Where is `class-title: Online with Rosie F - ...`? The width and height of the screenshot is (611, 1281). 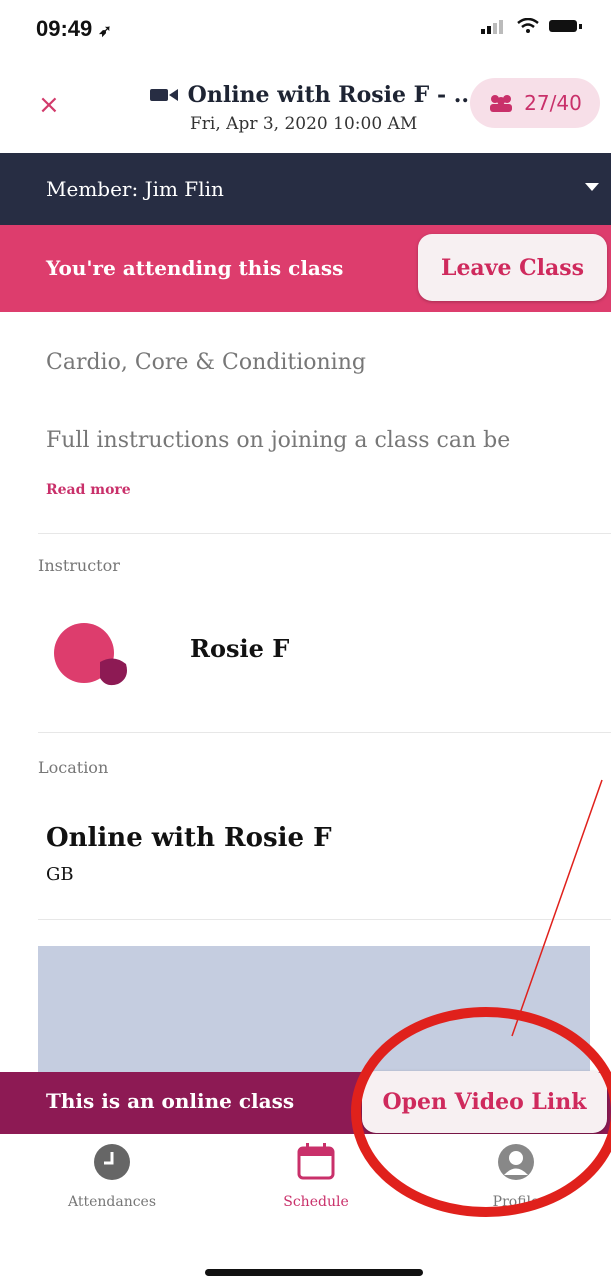
class-title: Online with Rosie F - ... is located at coordinates (315, 95).